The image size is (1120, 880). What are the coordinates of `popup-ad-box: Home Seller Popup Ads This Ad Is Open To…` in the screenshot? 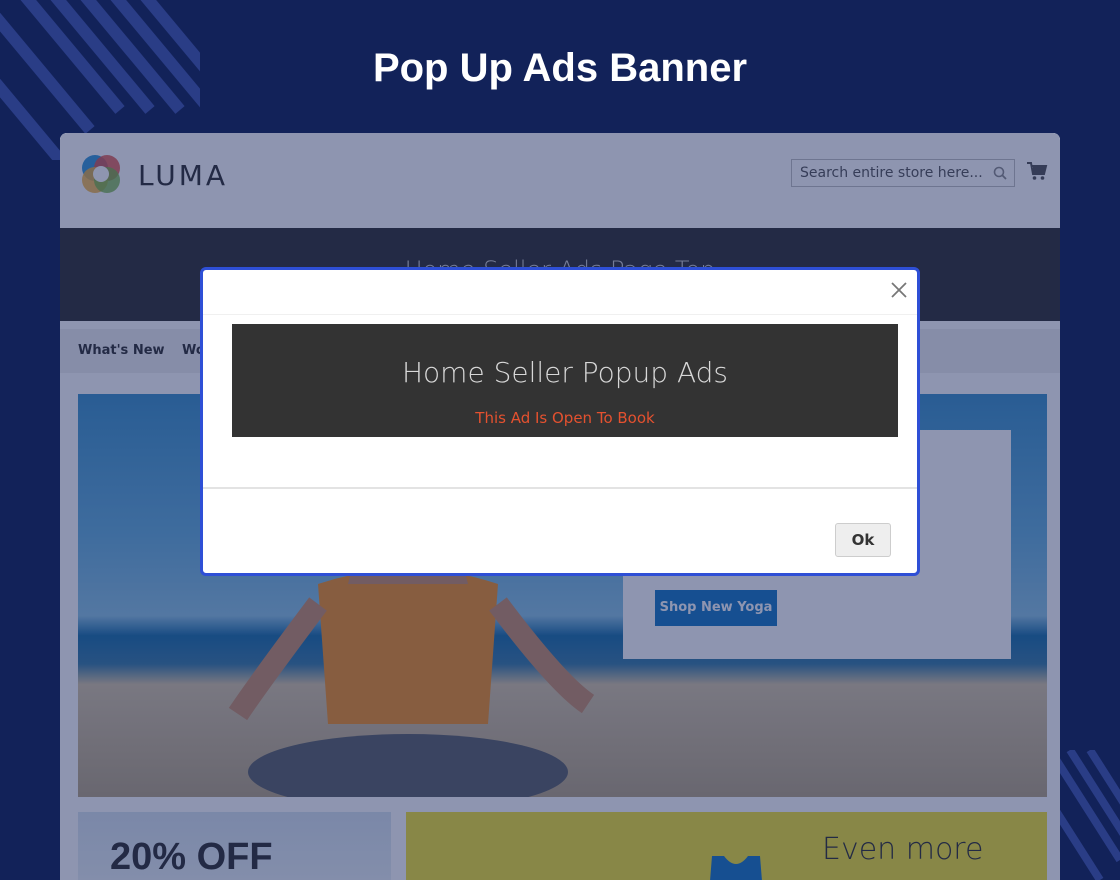 It's located at (565, 380).